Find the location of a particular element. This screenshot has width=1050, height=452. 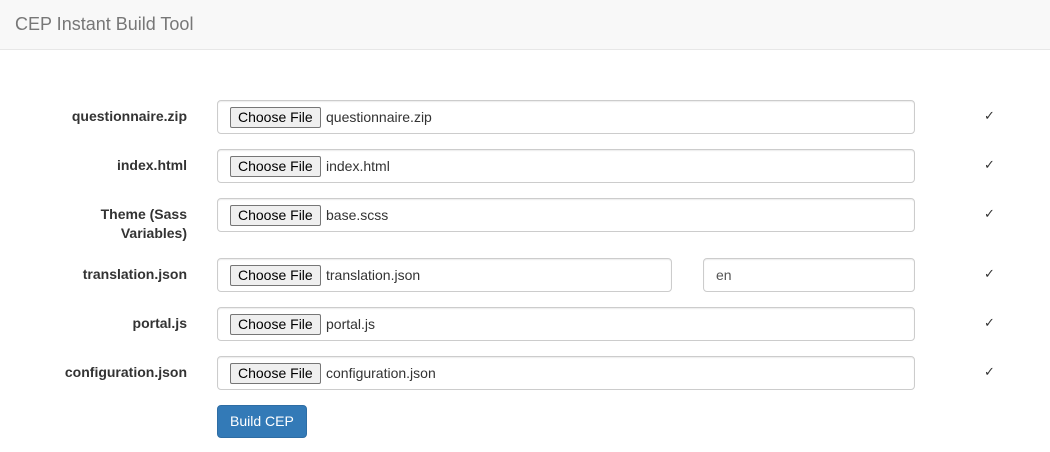

label-translation: translation.json is located at coordinates (134, 274).